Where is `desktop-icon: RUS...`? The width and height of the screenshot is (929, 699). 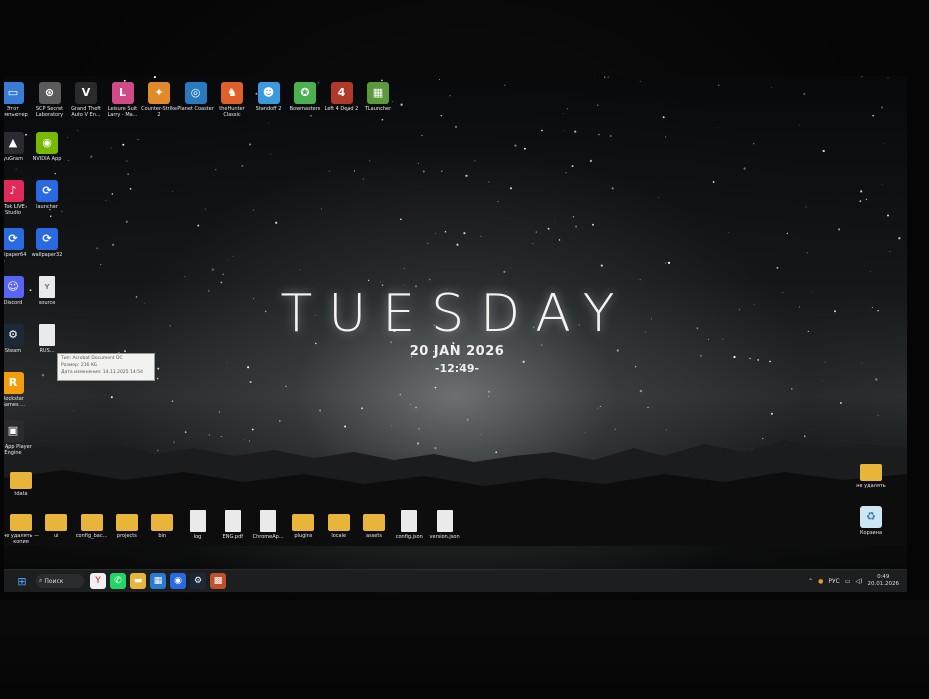
desktop-icon: RUS... is located at coordinates (47, 339).